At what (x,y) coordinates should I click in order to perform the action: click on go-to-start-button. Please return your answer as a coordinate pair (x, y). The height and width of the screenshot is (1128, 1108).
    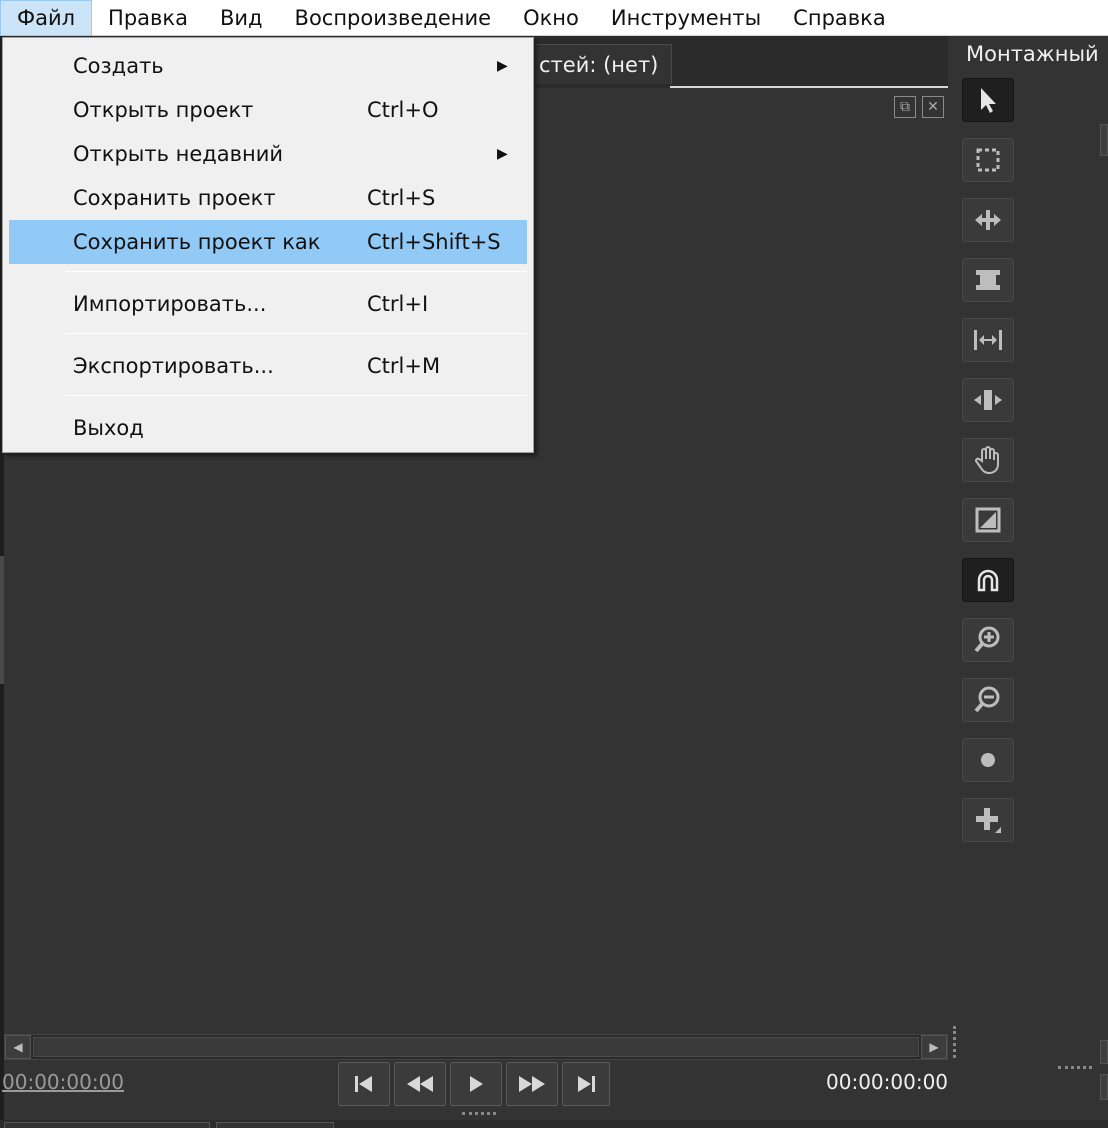
    Looking at the image, I should click on (364, 1084).